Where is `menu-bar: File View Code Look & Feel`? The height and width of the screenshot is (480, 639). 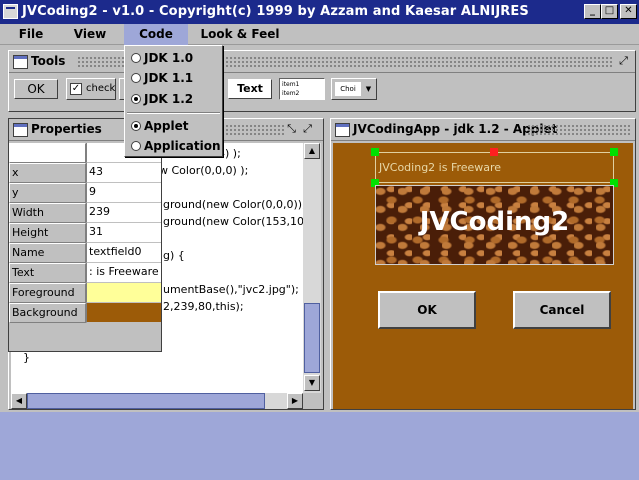 menu-bar: File View Code Look & Feel is located at coordinates (319, 34).